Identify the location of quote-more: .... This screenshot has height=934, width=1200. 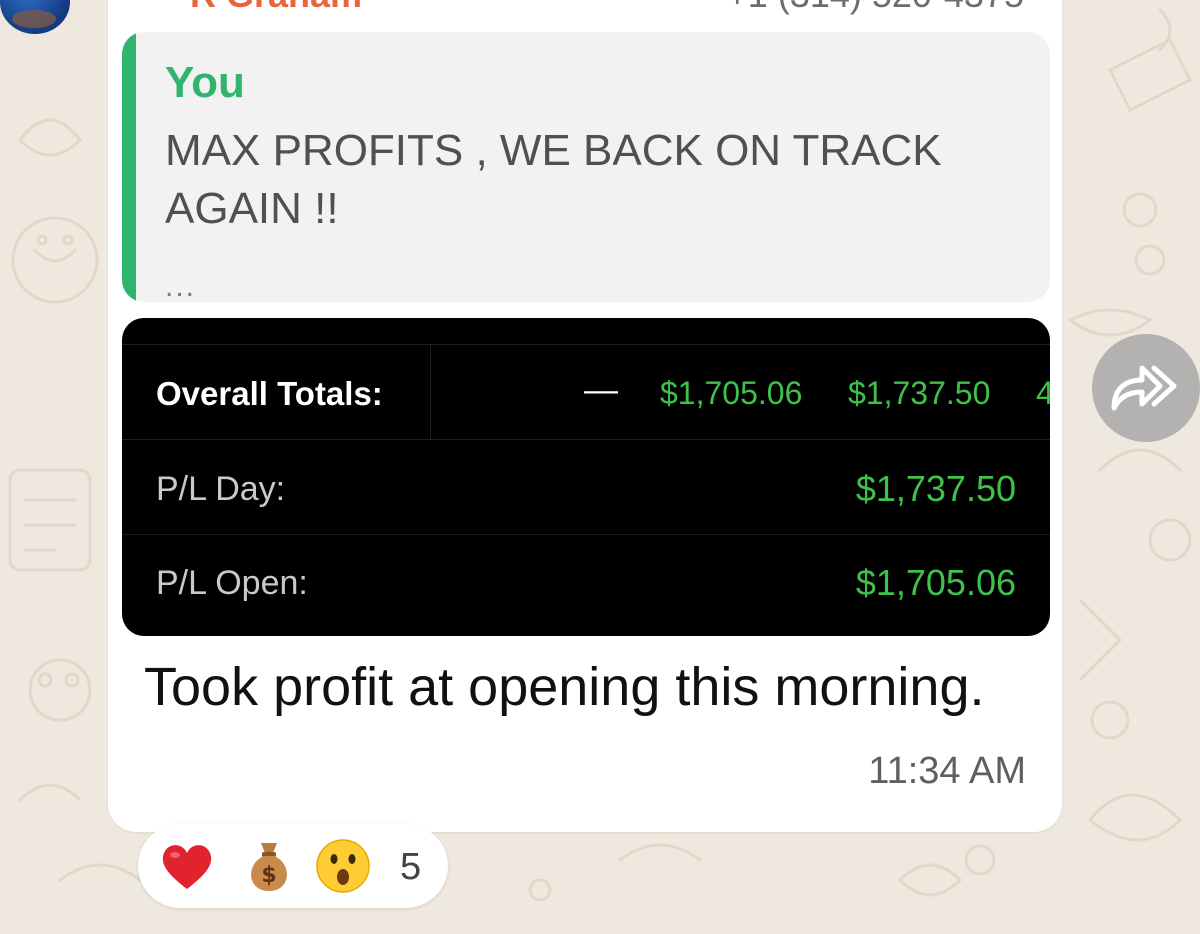
(181, 286).